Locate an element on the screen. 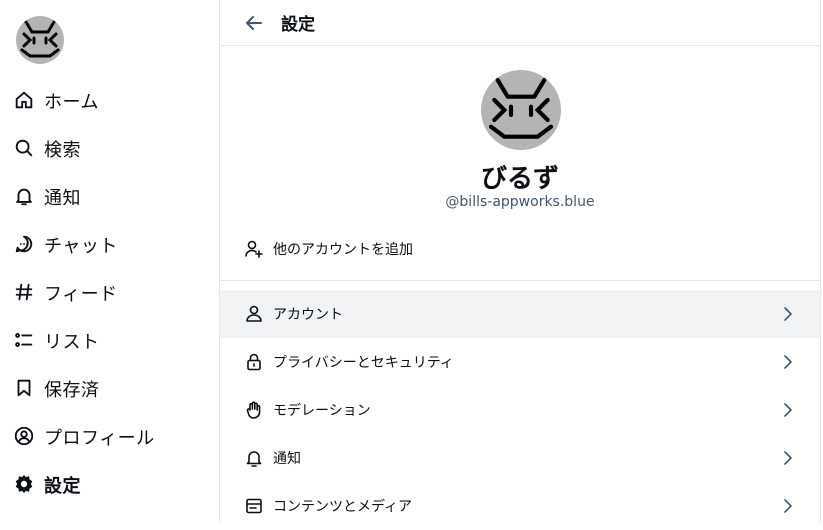 This screenshot has width=823, height=530. nav-item-search: 検索 is located at coordinates (109, 149).